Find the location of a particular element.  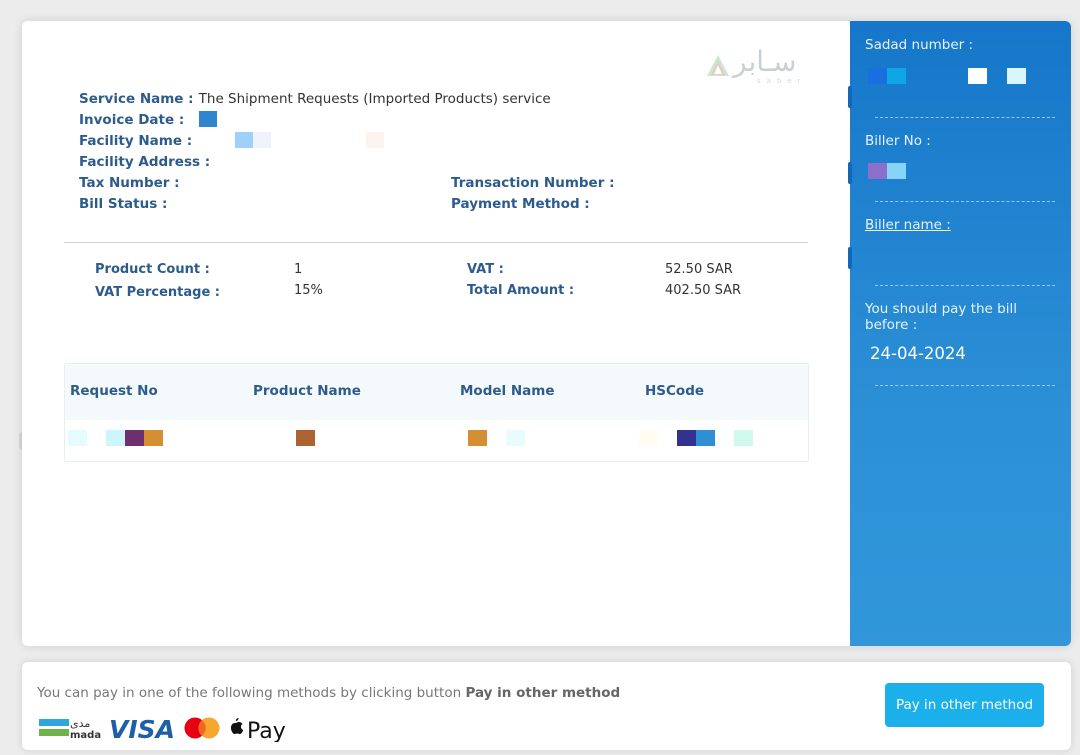

service-name-label: Service Name : is located at coordinates (136, 99).